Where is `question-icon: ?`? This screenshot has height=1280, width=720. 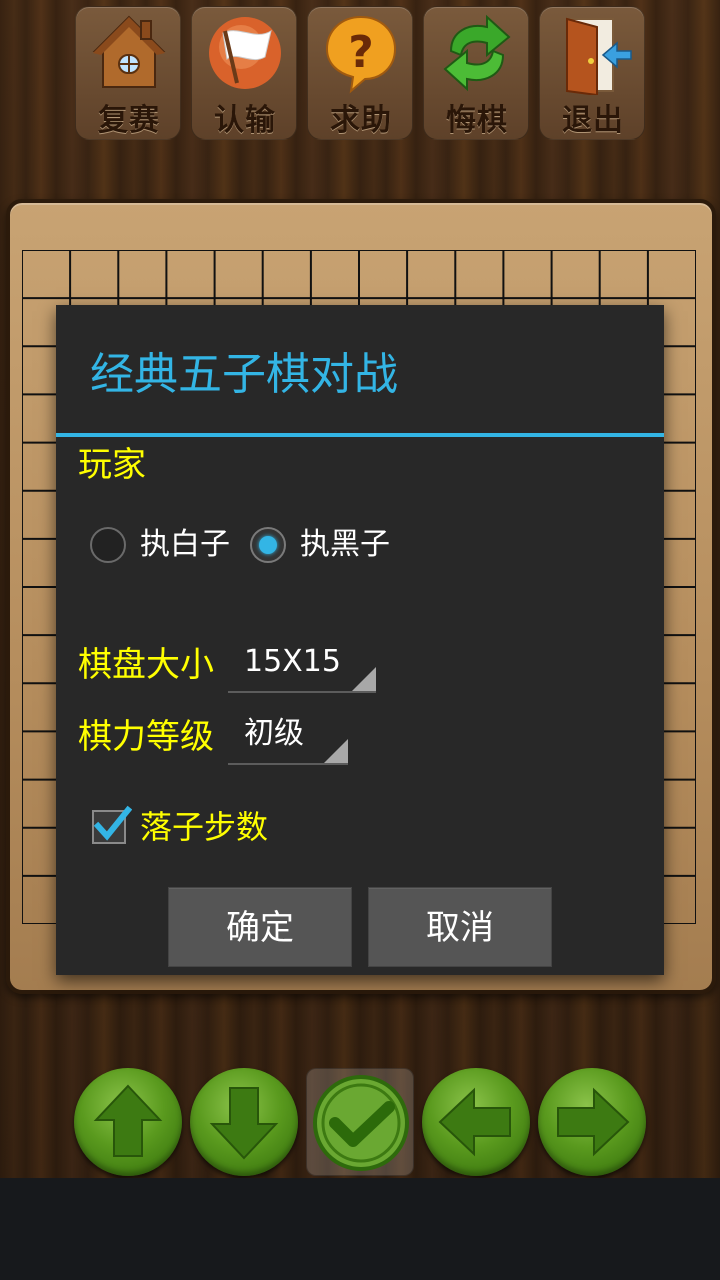 question-icon: ? is located at coordinates (361, 54).